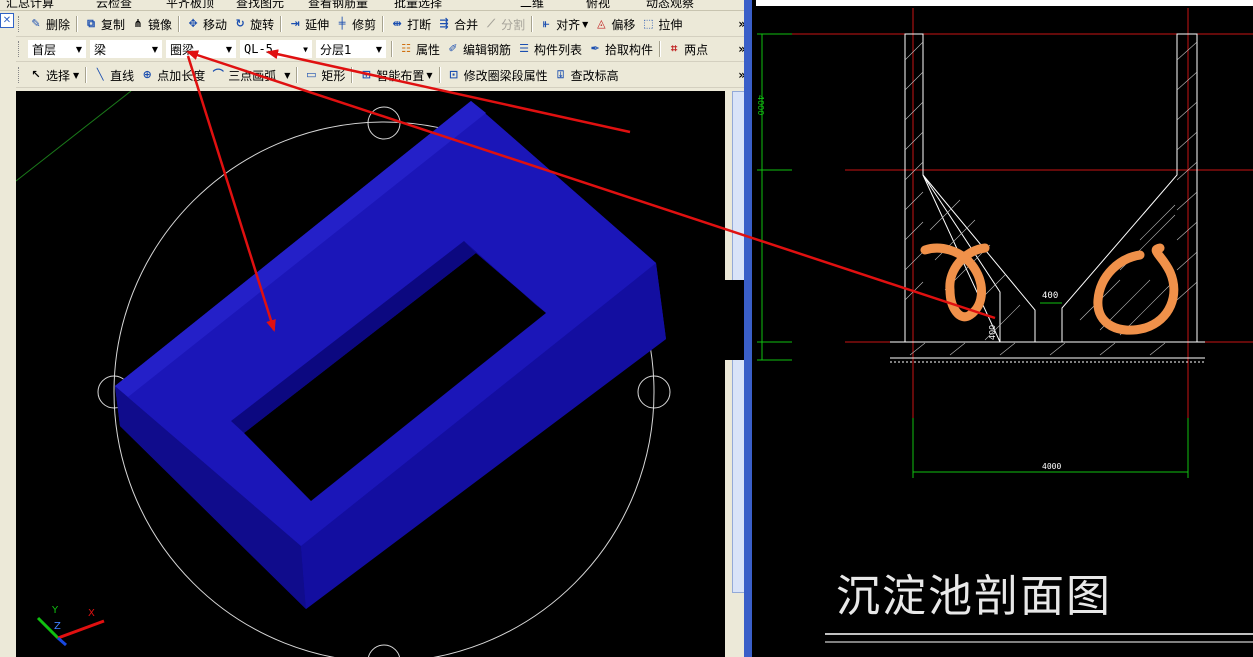 The image size is (1253, 657). Describe the element at coordinates (231, 193) in the screenshot. I see `arrow-to-beam-model` at that location.